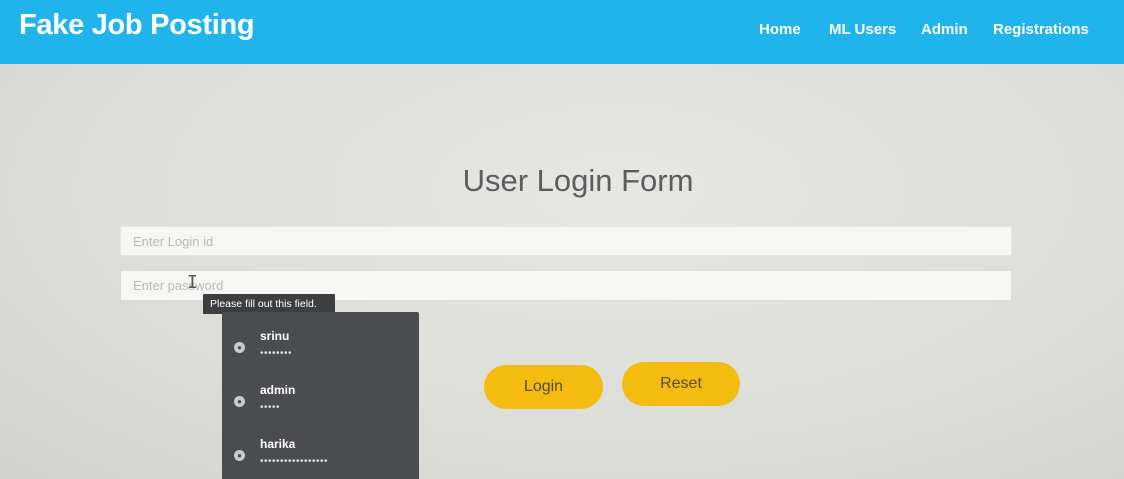 This screenshot has height=479, width=1124. What do you see at coordinates (543, 387) in the screenshot?
I see `login-button: Login` at bounding box center [543, 387].